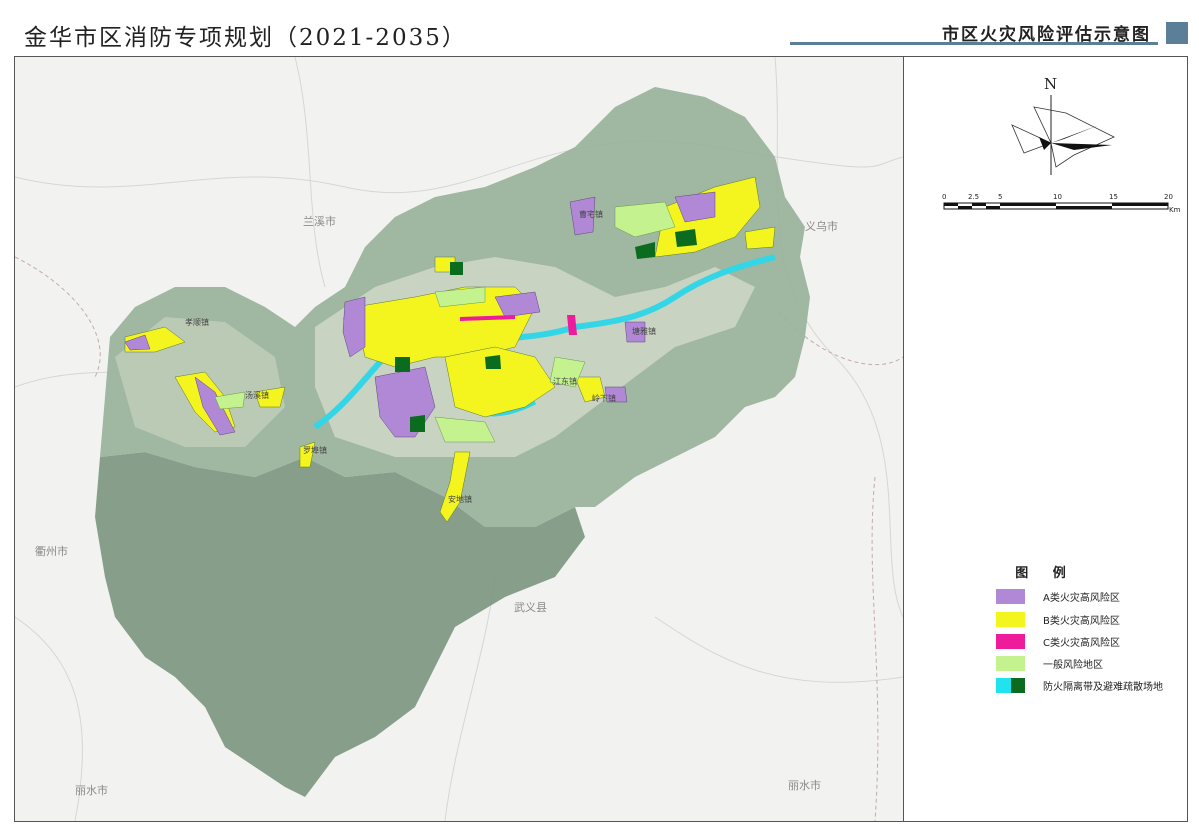 The image size is (1199, 835). Describe the element at coordinates (1063, 135) in the screenshot. I see `north-arrow-compass-icon` at that location.